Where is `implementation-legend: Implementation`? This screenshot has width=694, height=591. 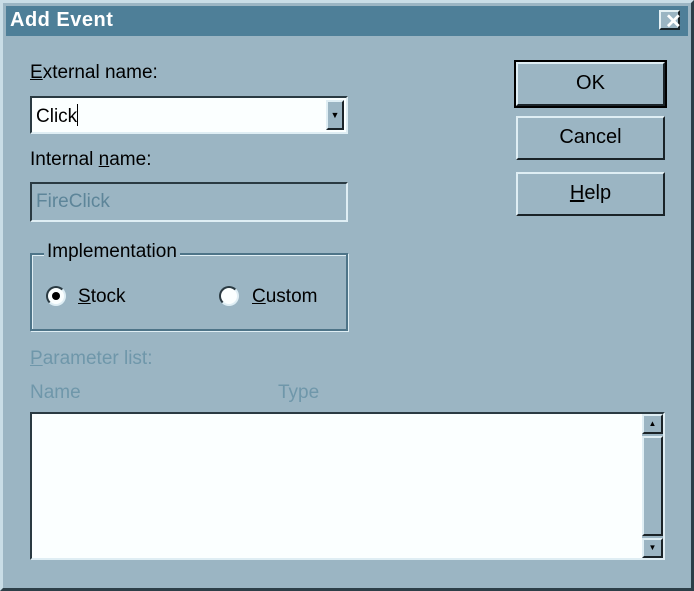 implementation-legend: Implementation is located at coordinates (112, 252).